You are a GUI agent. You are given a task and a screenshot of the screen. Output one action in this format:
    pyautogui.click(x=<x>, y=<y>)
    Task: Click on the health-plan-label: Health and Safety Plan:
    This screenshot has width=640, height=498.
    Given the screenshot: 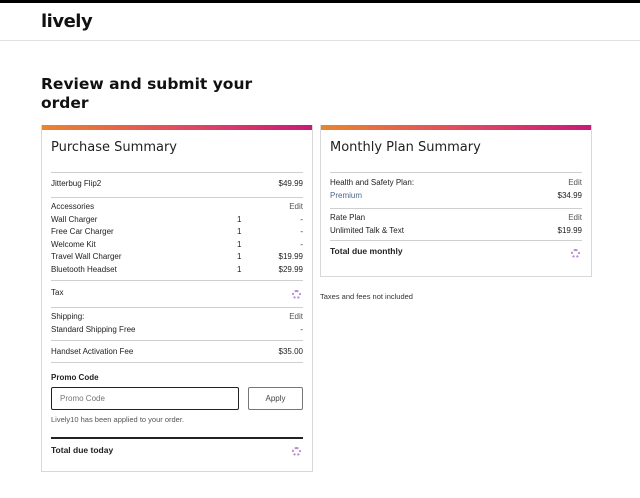 What is the action you would take?
    pyautogui.click(x=372, y=182)
    